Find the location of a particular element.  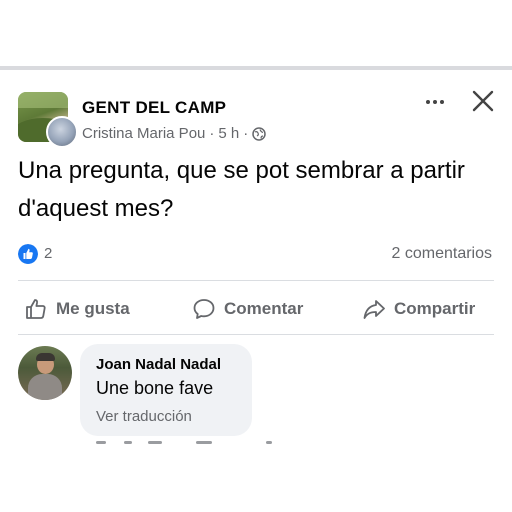

avatar-body is located at coordinates (45, 387).